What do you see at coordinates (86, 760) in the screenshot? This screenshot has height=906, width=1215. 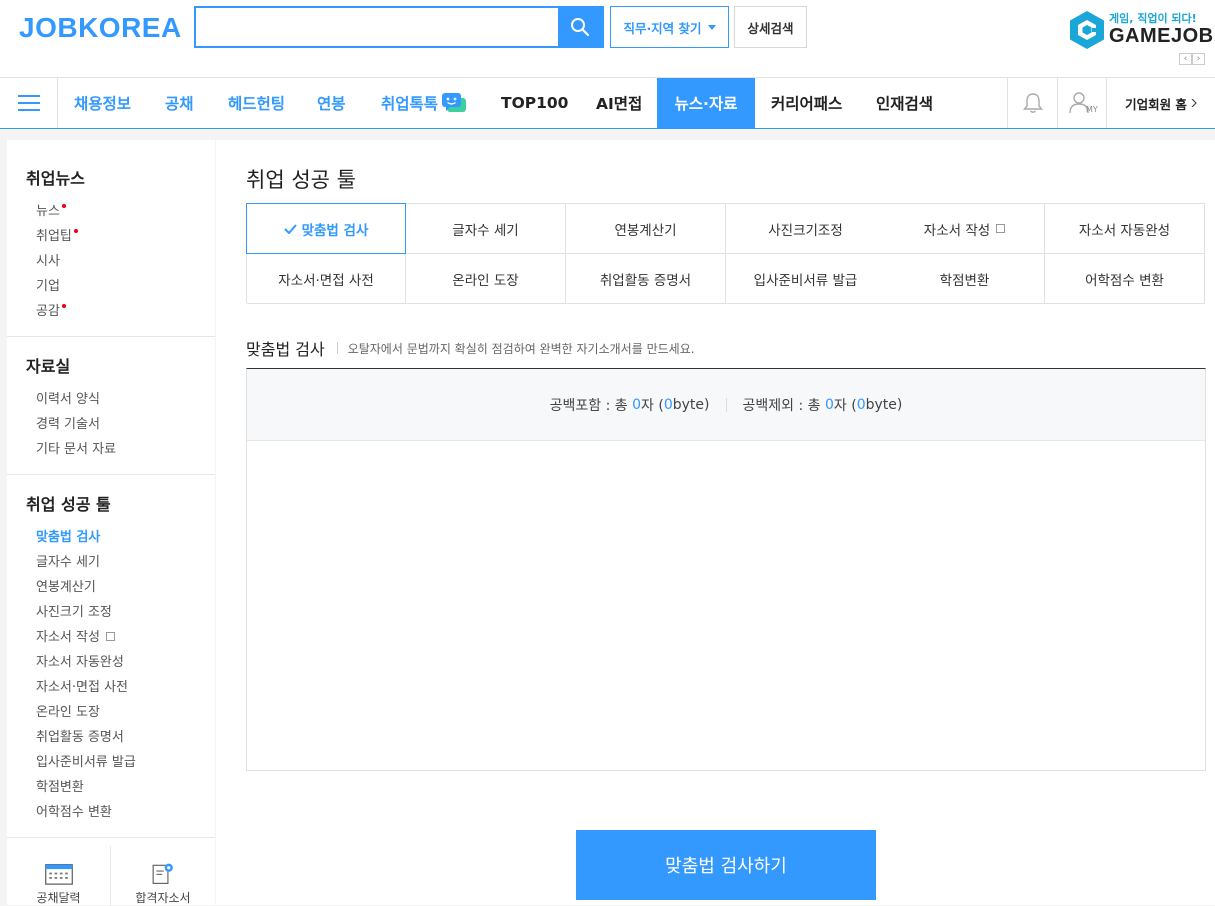 I see `sidebar-item-doc-issue: 입사준비서류 발급` at bounding box center [86, 760].